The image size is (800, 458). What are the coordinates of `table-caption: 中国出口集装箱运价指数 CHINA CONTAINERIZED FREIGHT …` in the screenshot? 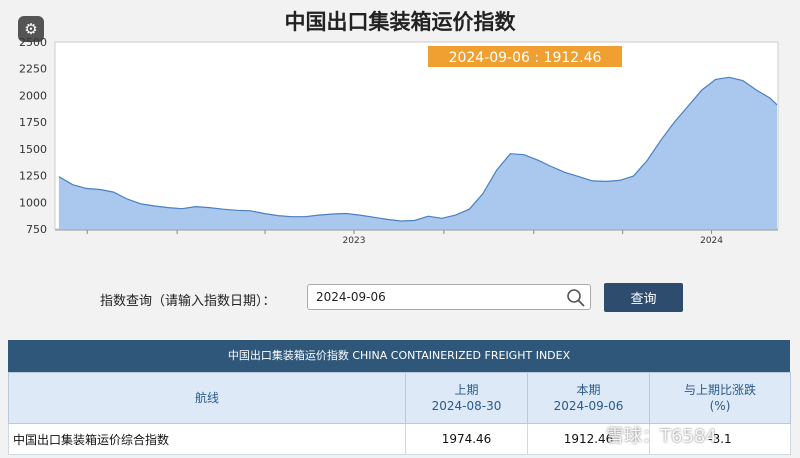 It's located at (399, 356).